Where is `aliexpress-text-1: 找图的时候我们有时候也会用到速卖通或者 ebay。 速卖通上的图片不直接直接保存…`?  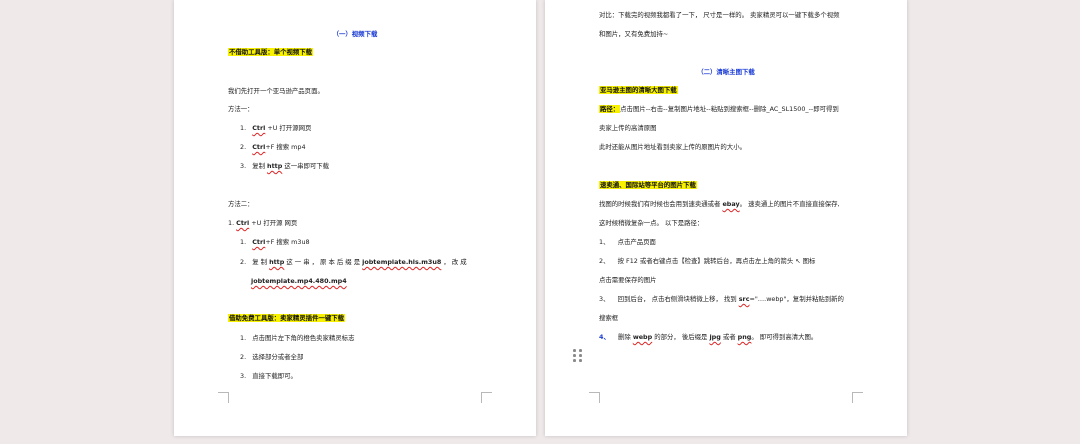 aliexpress-text-1: 找图的时候我们有时候也会用到速卖通或者 ebay。 速卖通上的图片不直接直接保存… is located at coordinates (719, 204).